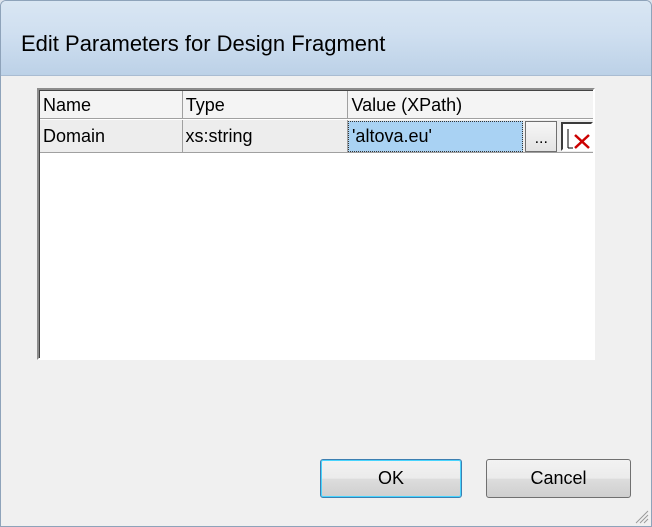 The height and width of the screenshot is (527, 652). Describe the element at coordinates (265, 136) in the screenshot. I see `param-type-cell: xs:string` at that location.